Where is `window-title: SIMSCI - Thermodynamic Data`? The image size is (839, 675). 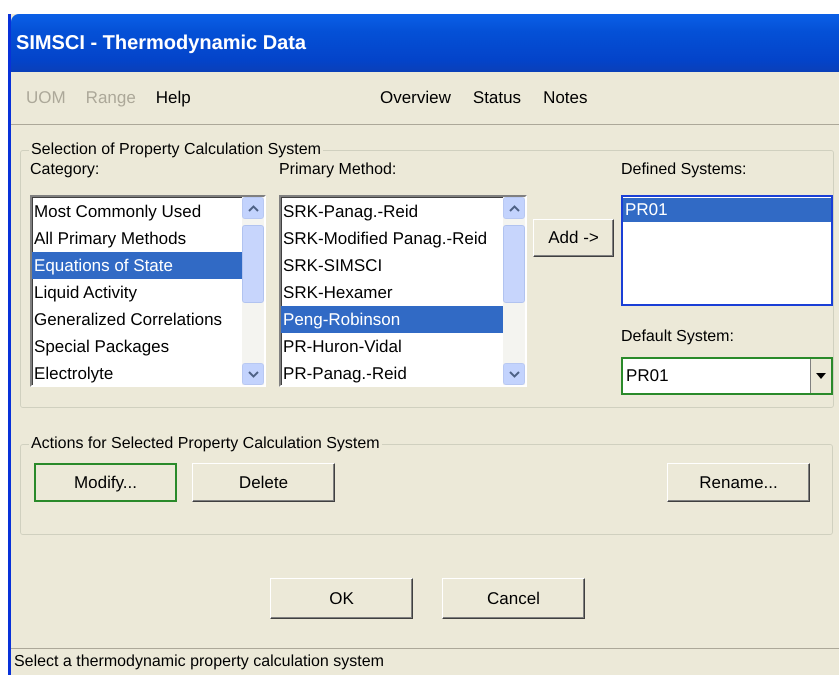 window-title: SIMSCI - Thermodynamic Data is located at coordinates (161, 43).